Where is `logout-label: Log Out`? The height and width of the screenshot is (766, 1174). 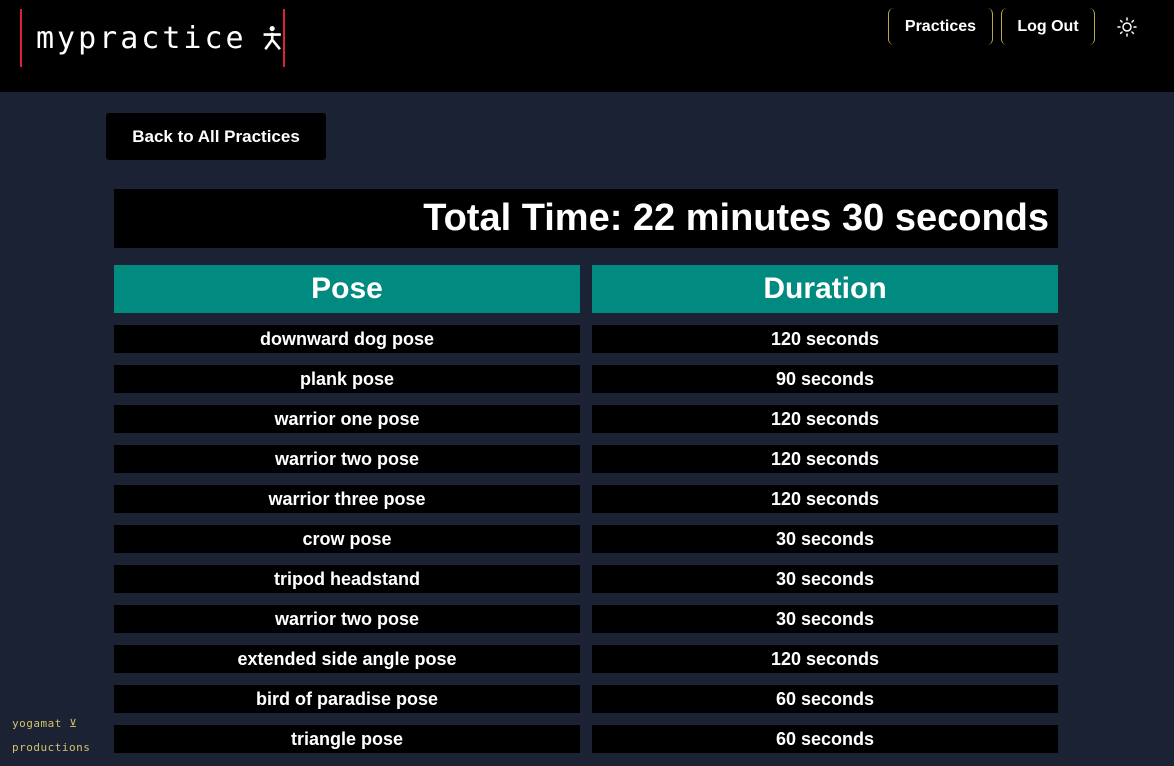 logout-label: Log Out is located at coordinates (1048, 26).